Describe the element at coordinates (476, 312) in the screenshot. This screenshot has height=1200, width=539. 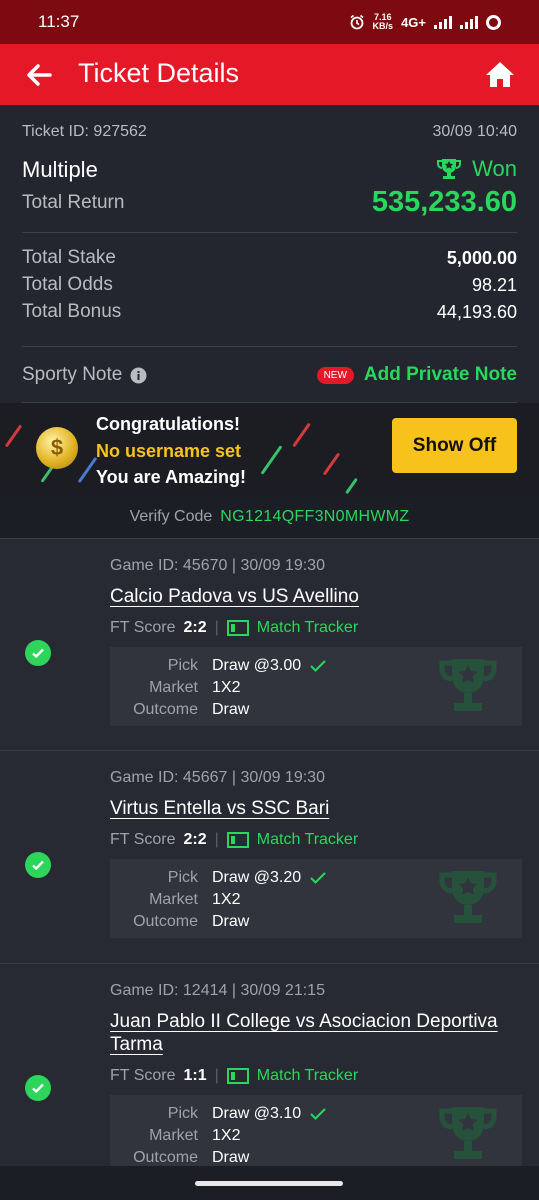
I see `total-bonus-value: 44,193.60` at that location.